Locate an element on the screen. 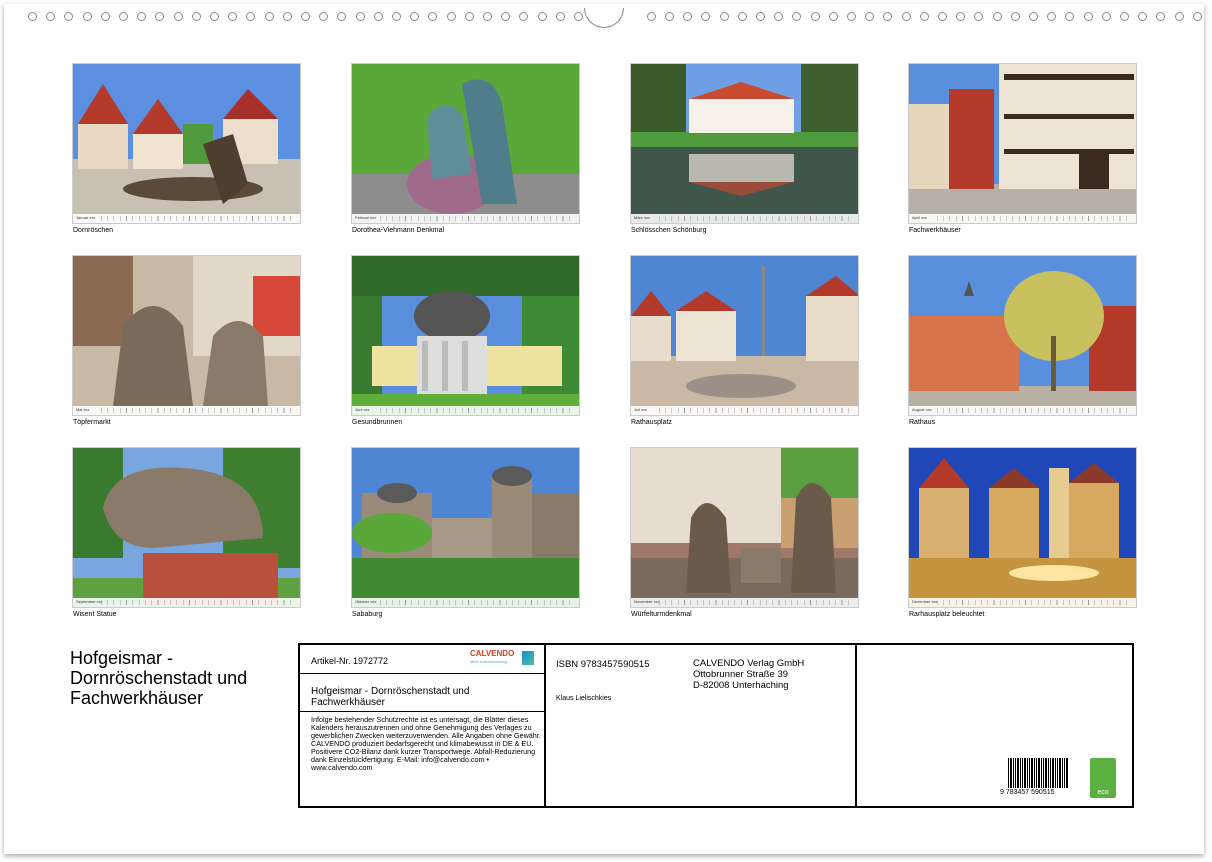 The image size is (1212, 862). month-caption: Wisent Statue is located at coordinates (95, 614).